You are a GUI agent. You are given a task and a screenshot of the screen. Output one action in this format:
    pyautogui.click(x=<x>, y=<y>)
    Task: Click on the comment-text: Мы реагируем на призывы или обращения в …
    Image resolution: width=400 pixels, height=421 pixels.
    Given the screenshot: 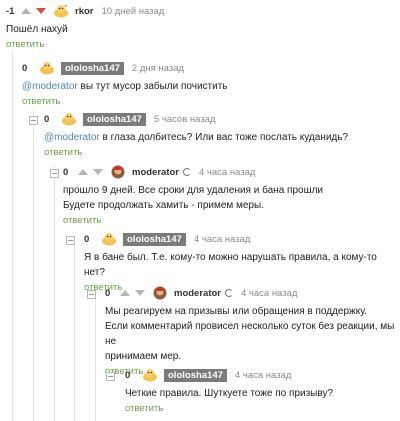 What is the action you would take?
    pyautogui.click(x=250, y=334)
    